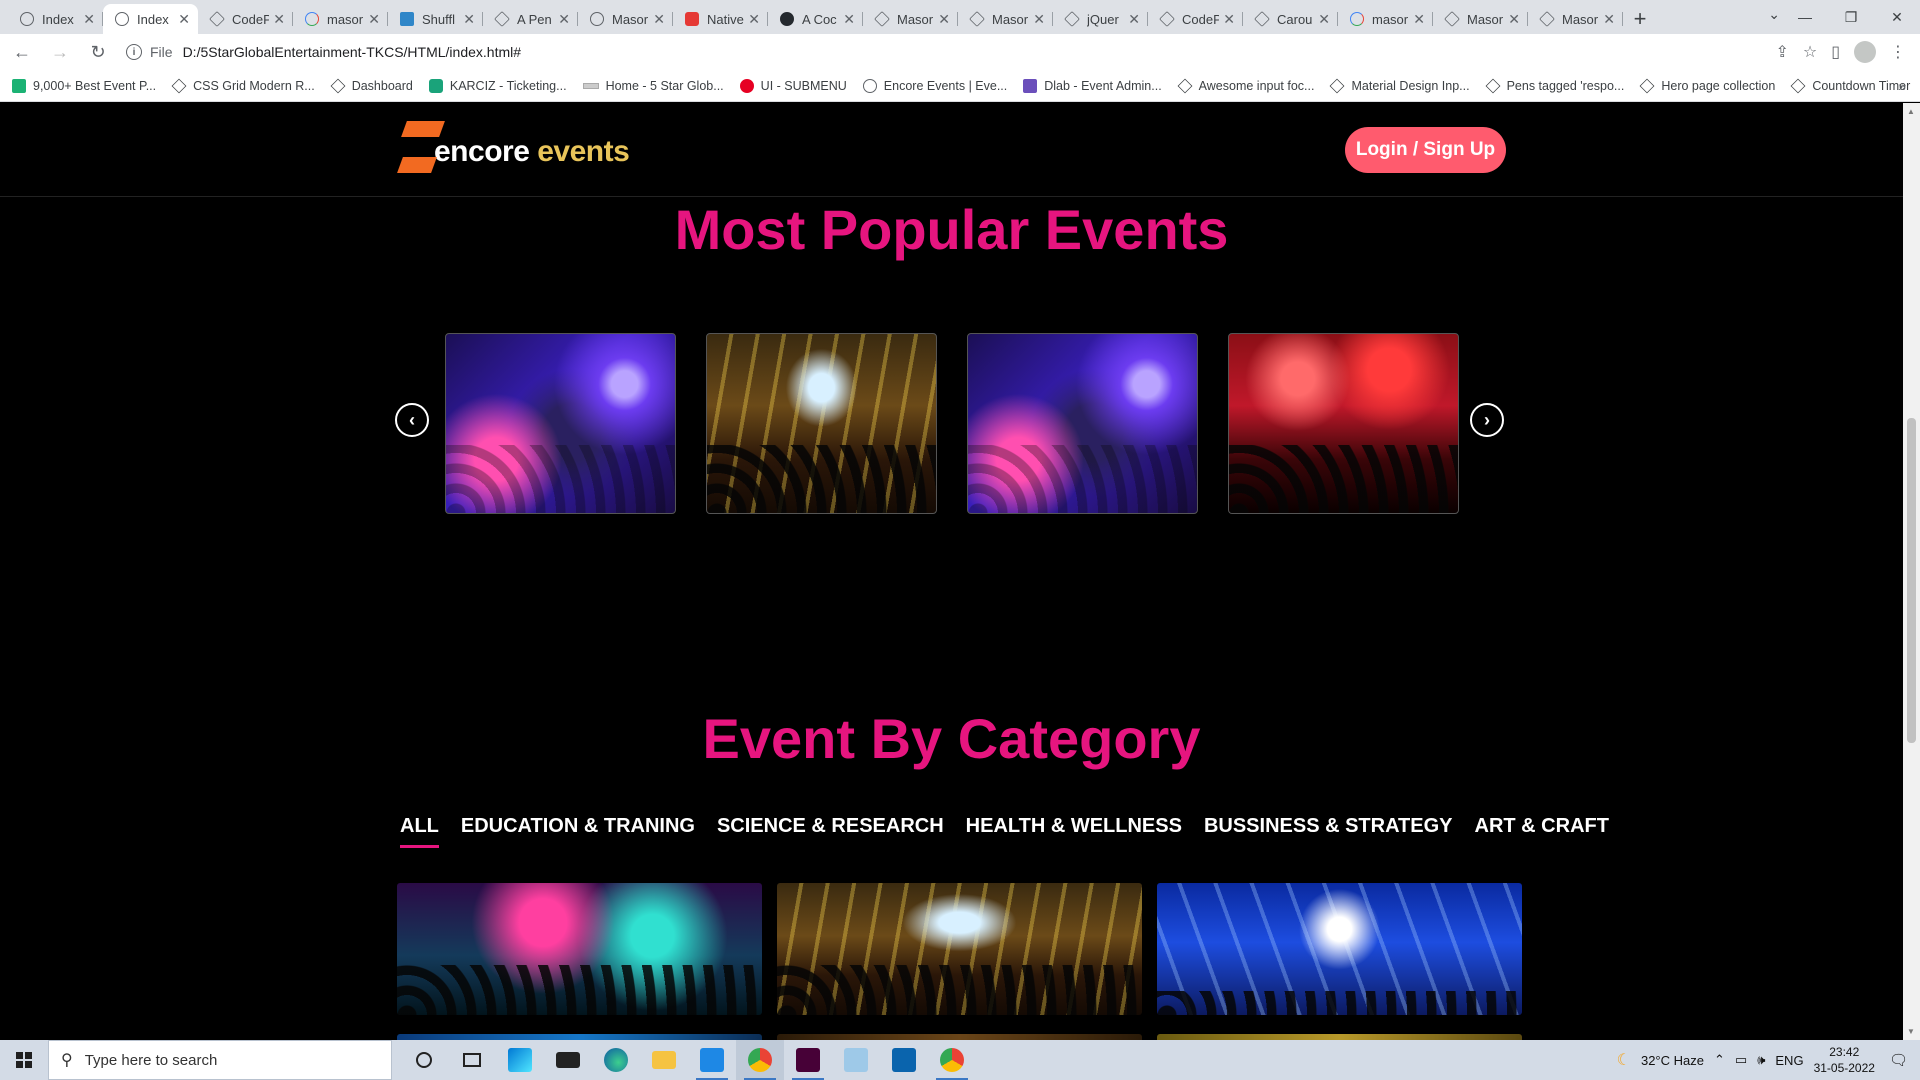 The height and width of the screenshot is (1080, 1920). I want to click on weather-icon: ☾, so click(1624, 1060).